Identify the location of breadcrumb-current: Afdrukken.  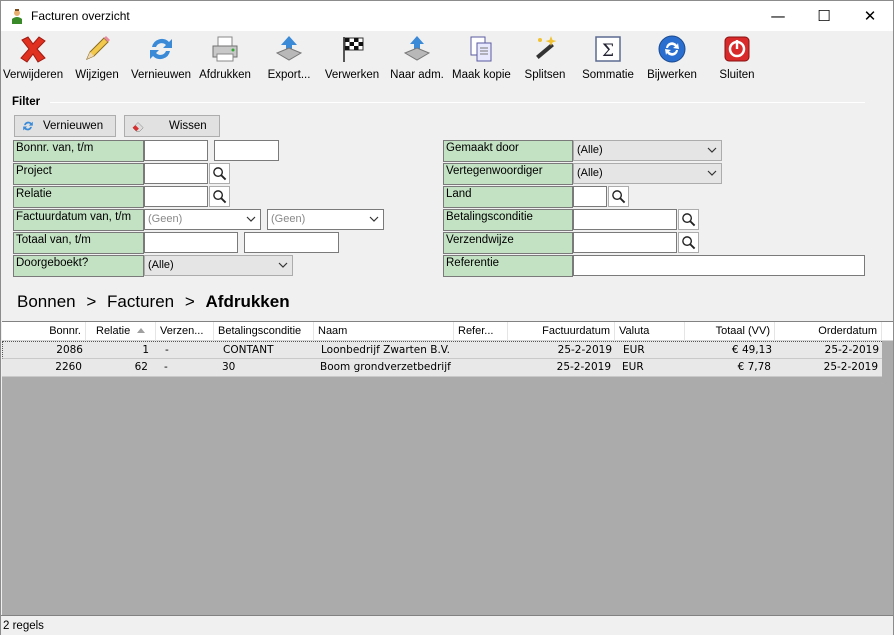
(247, 301).